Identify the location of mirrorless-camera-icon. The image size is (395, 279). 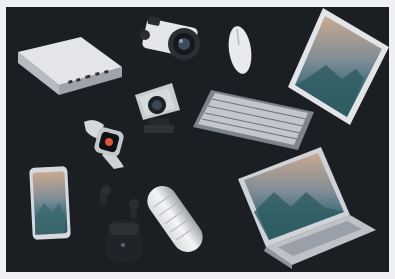
(170, 38).